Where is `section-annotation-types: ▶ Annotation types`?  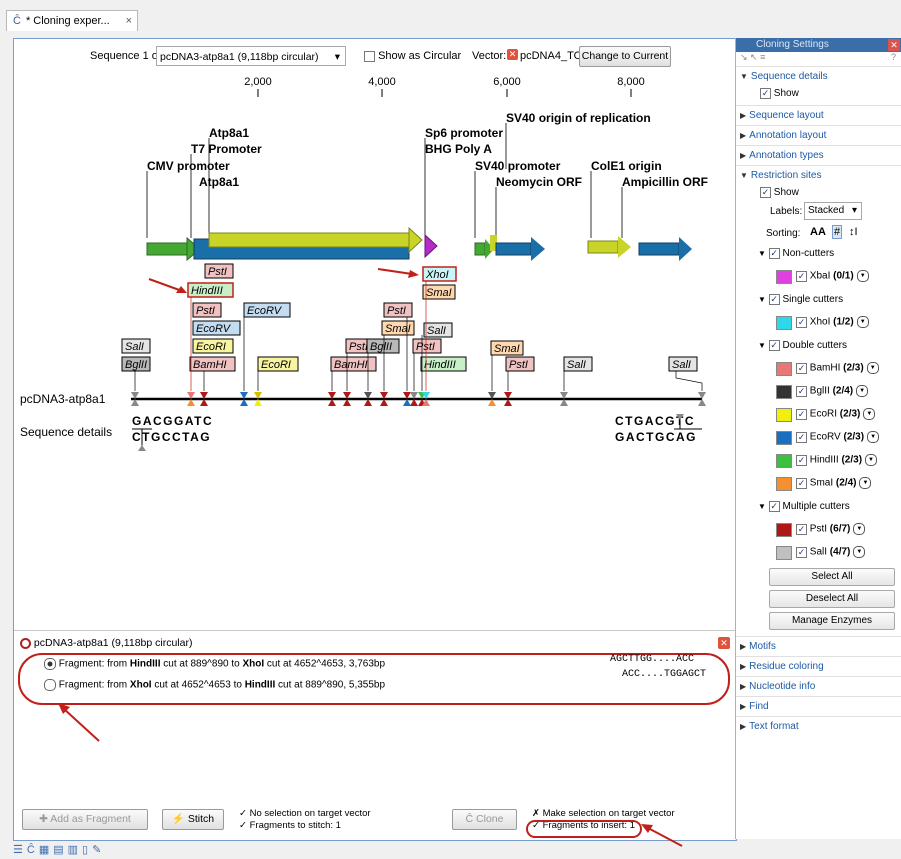 section-annotation-types: ▶ Annotation types is located at coordinates (818, 155).